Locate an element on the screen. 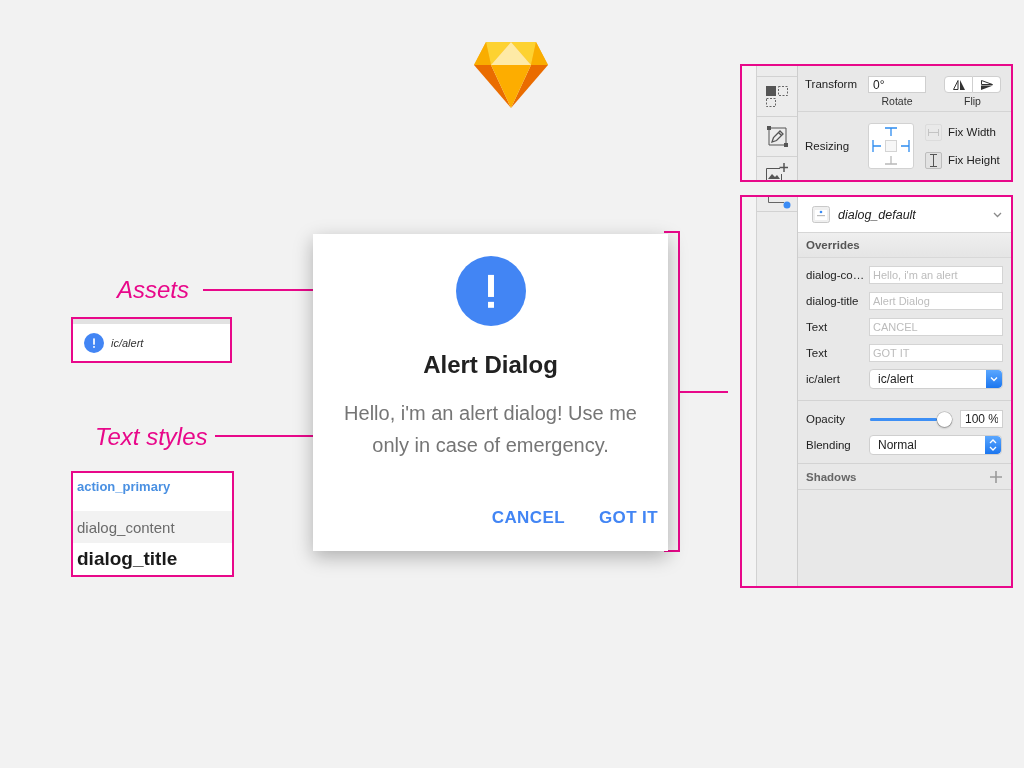 This screenshot has height=768, width=1024. field-label: Blending is located at coordinates (829, 445).